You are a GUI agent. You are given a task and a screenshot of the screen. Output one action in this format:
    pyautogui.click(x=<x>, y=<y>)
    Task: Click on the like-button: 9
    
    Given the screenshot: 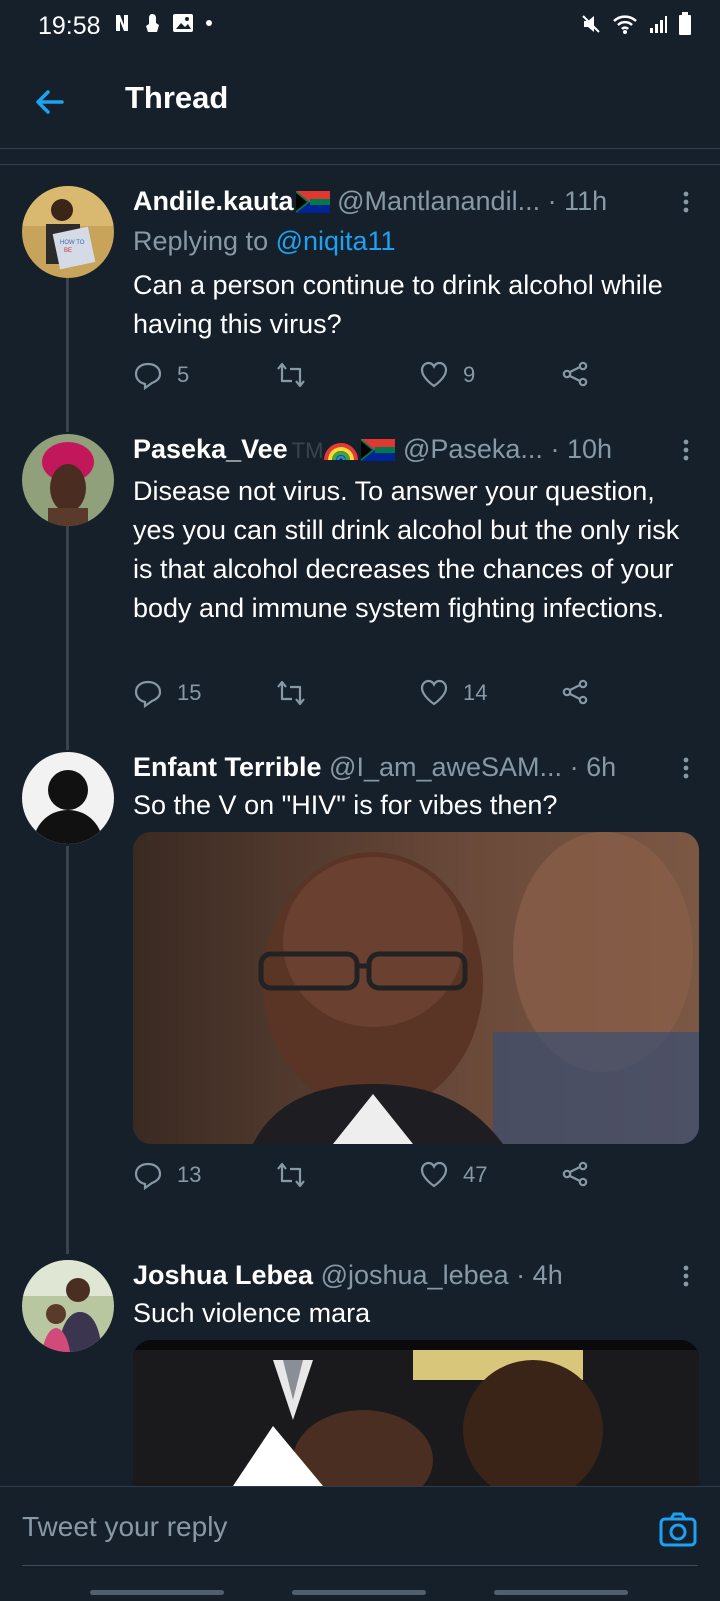 What is the action you would take?
    pyautogui.click(x=447, y=375)
    